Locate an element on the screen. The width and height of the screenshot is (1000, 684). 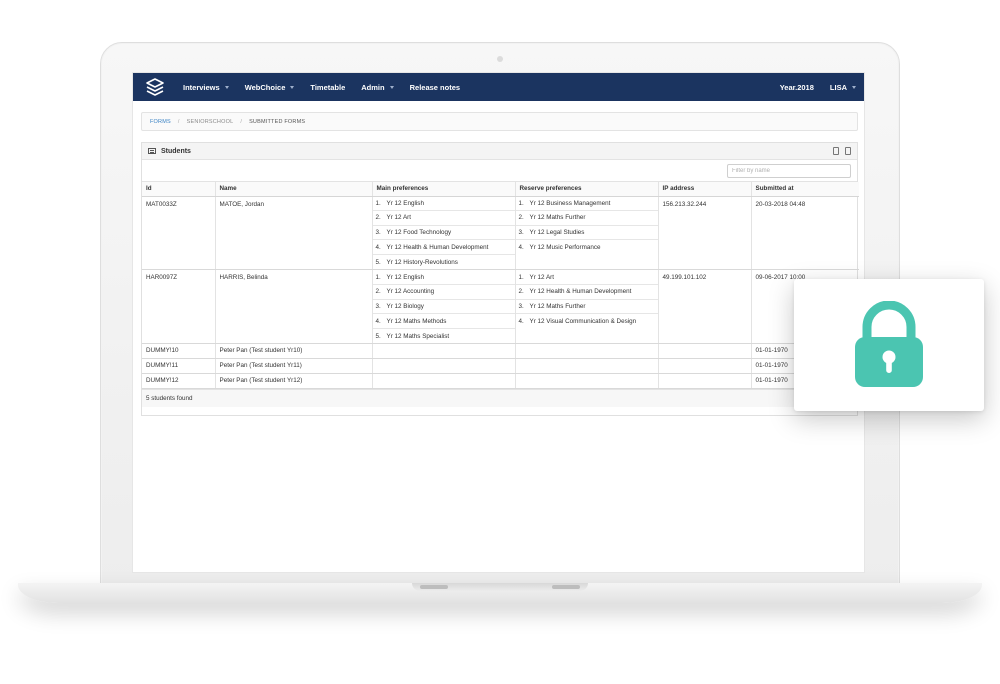
list-icon is located at coordinates (152, 151).